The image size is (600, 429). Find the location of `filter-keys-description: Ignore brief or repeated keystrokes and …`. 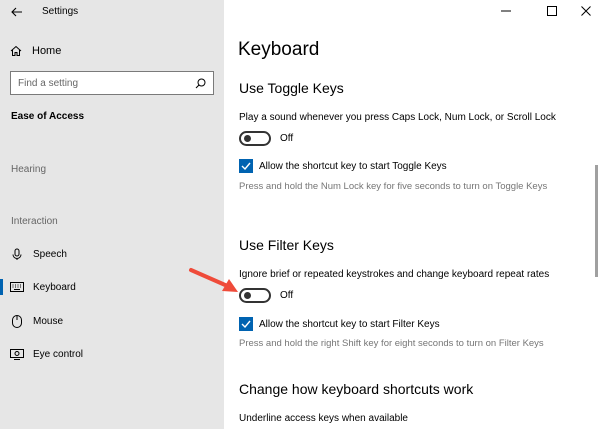

filter-keys-description: Ignore brief or repeated keystrokes and … is located at coordinates (394, 274).